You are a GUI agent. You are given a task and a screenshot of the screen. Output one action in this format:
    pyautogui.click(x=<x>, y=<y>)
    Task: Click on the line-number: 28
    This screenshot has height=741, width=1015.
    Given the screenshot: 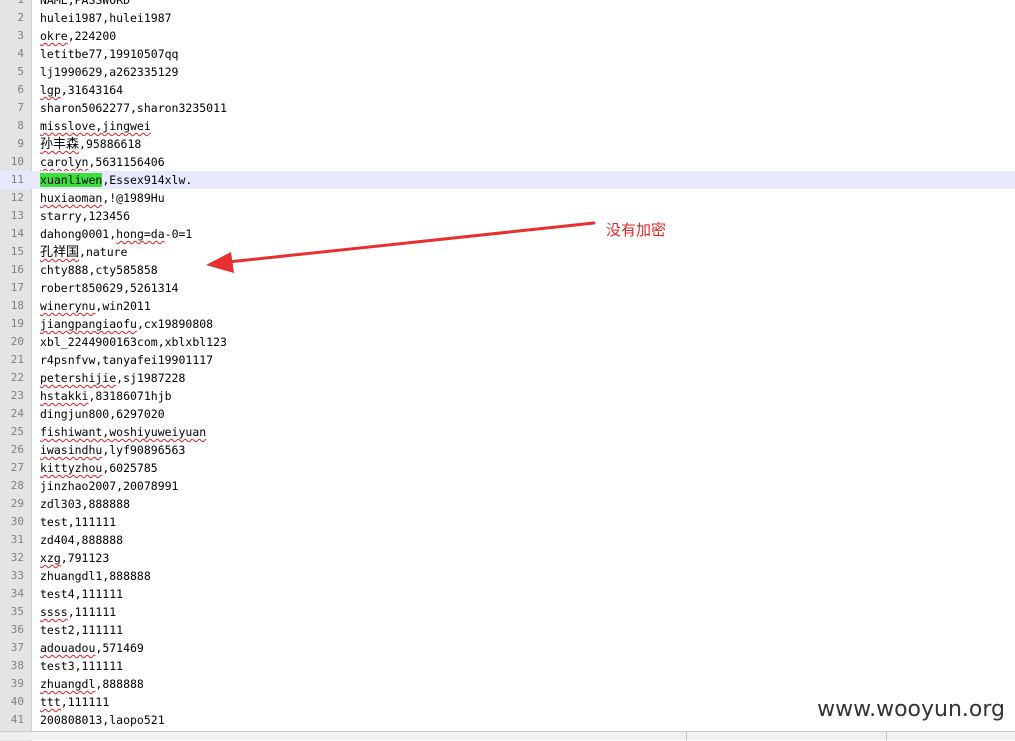 What is the action you would take?
    pyautogui.click(x=17, y=485)
    